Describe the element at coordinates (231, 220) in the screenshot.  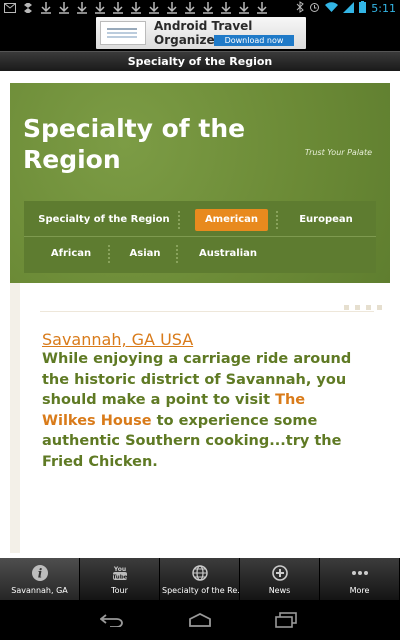
I see `nav-item-american: American` at that location.